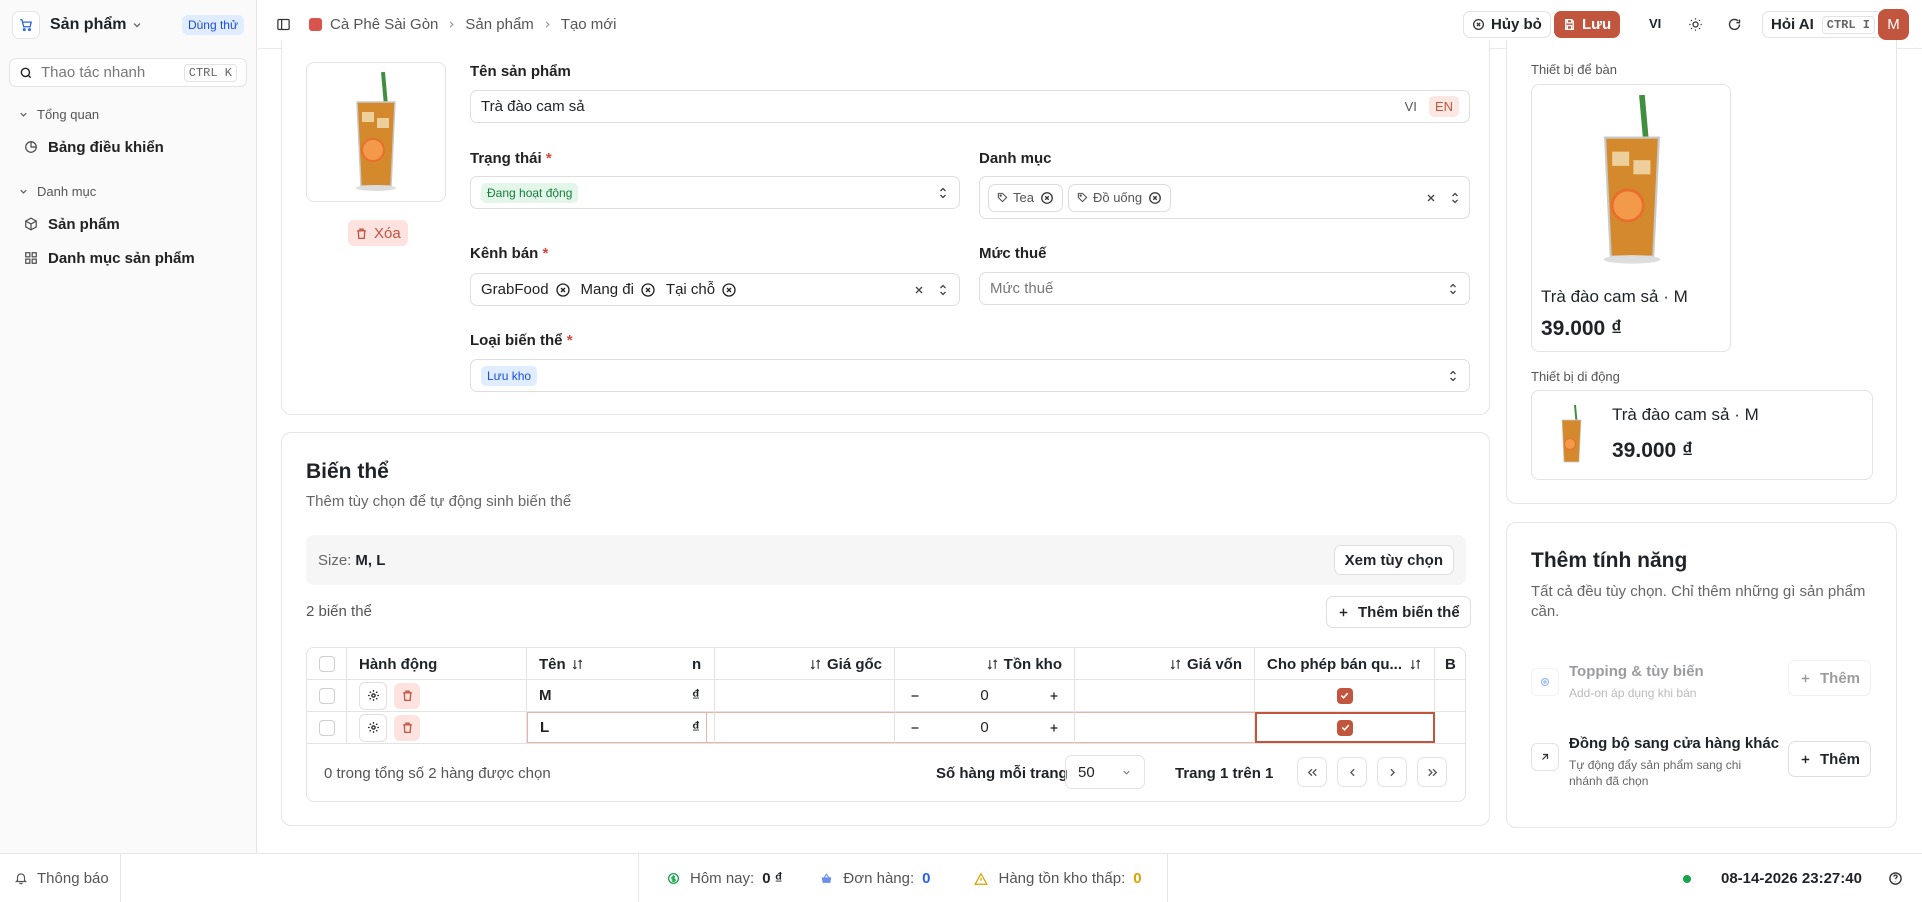 The image size is (1922, 902). What do you see at coordinates (128, 72) in the screenshot?
I see `quick-action-input: Thao tác nhanh CTRL K` at bounding box center [128, 72].